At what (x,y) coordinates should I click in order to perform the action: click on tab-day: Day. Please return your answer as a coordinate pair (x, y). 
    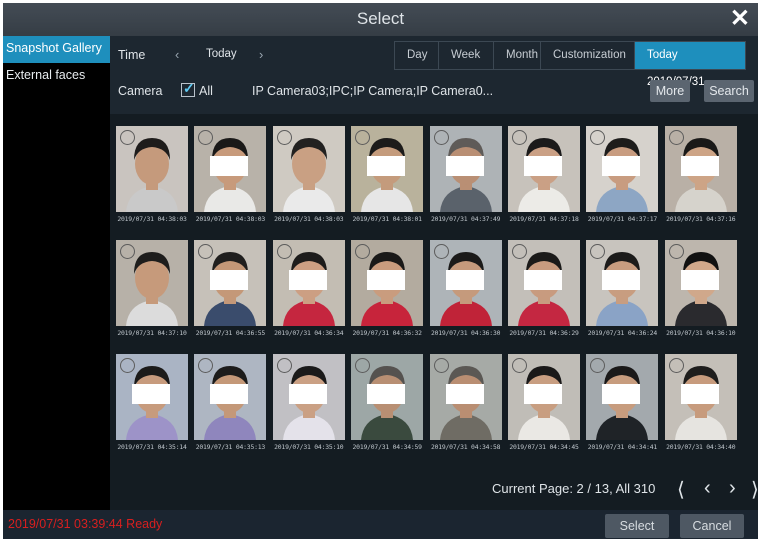
    Looking at the image, I should click on (417, 55).